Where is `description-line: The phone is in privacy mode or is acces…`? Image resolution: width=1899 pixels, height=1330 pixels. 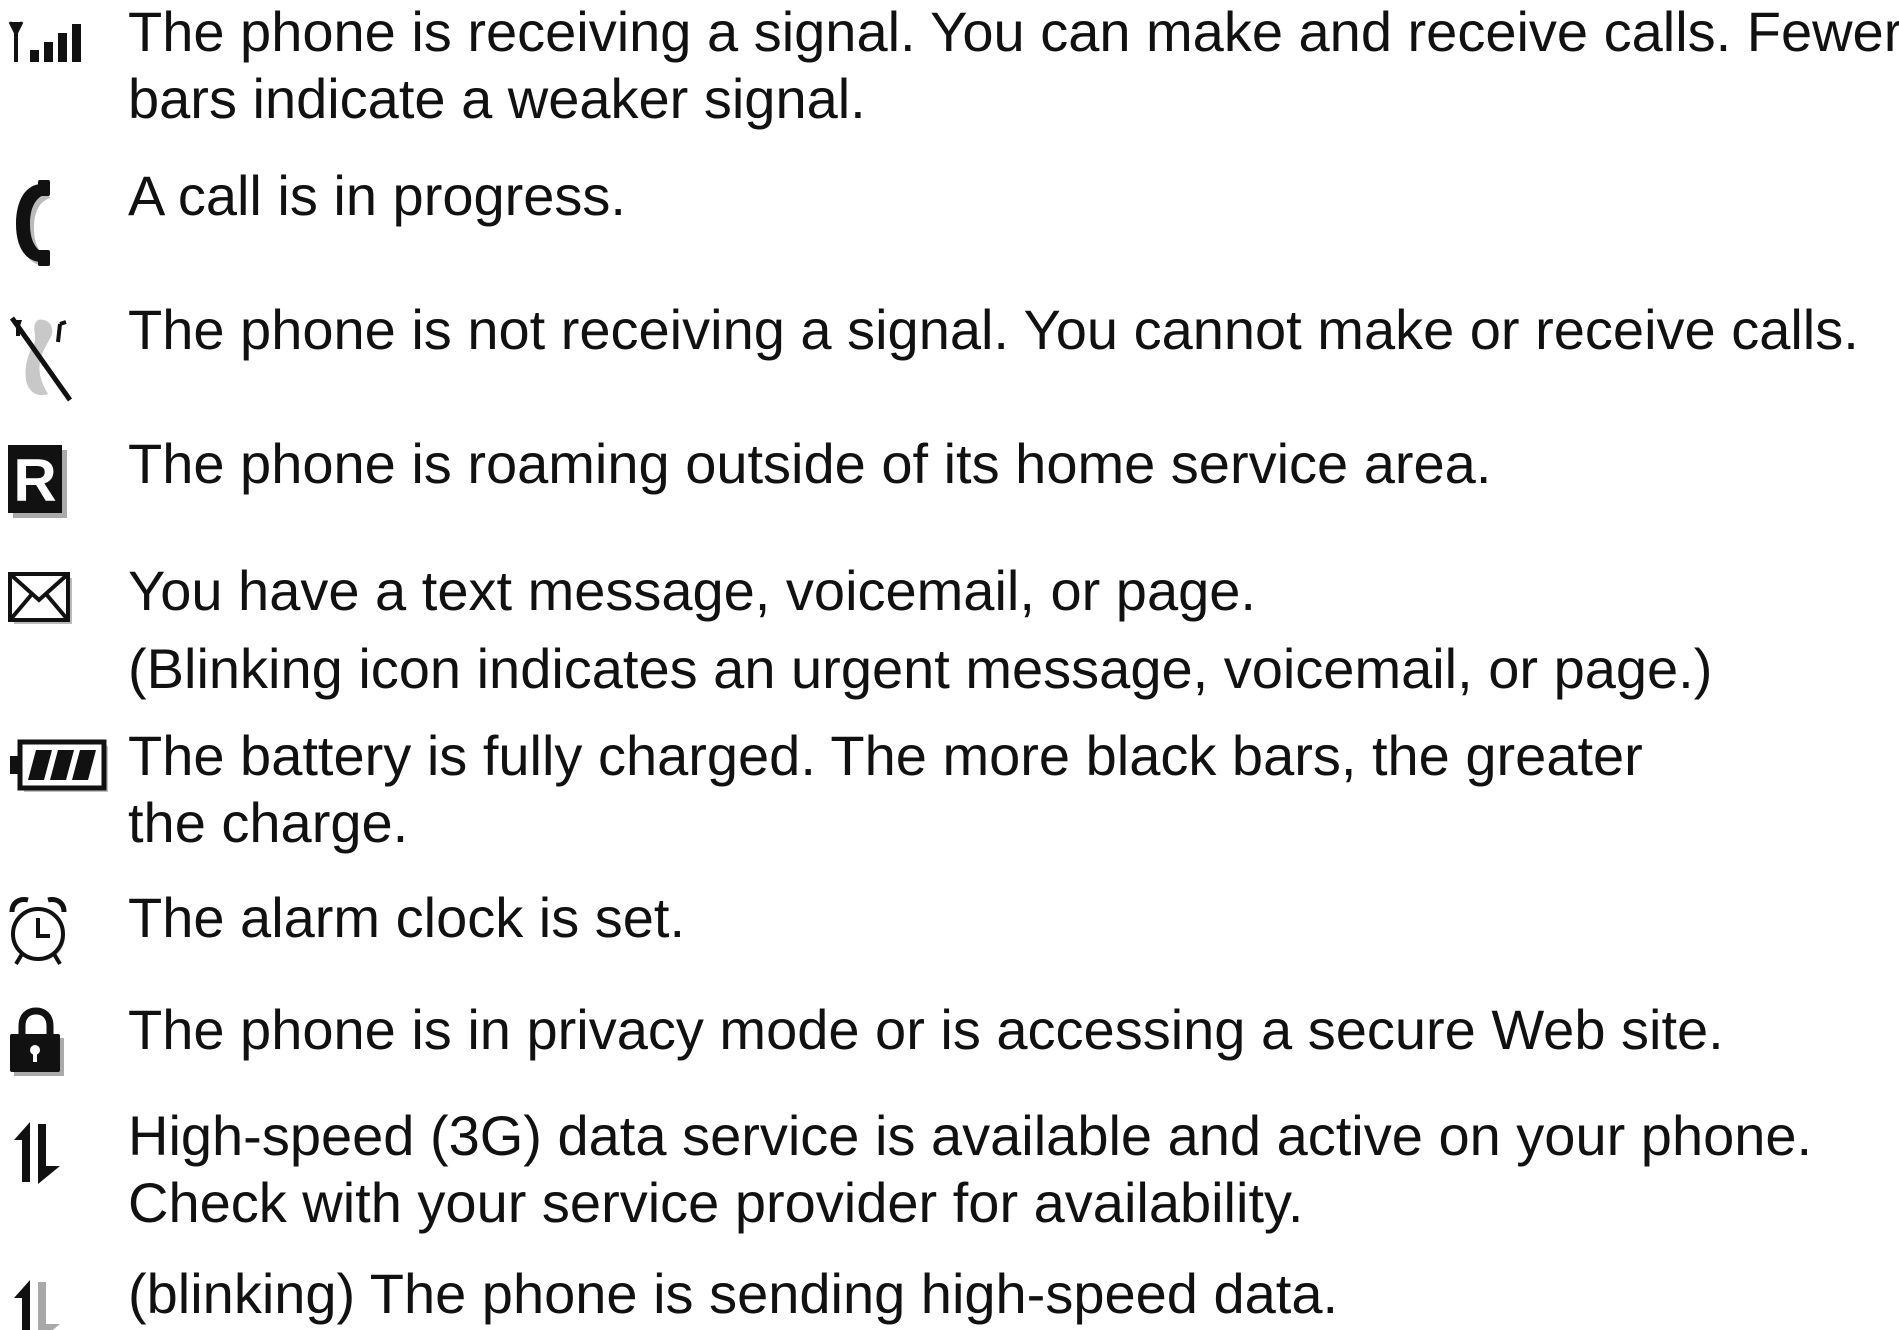 description-line: The phone is in privacy mode or is acces… is located at coordinates (926, 1029).